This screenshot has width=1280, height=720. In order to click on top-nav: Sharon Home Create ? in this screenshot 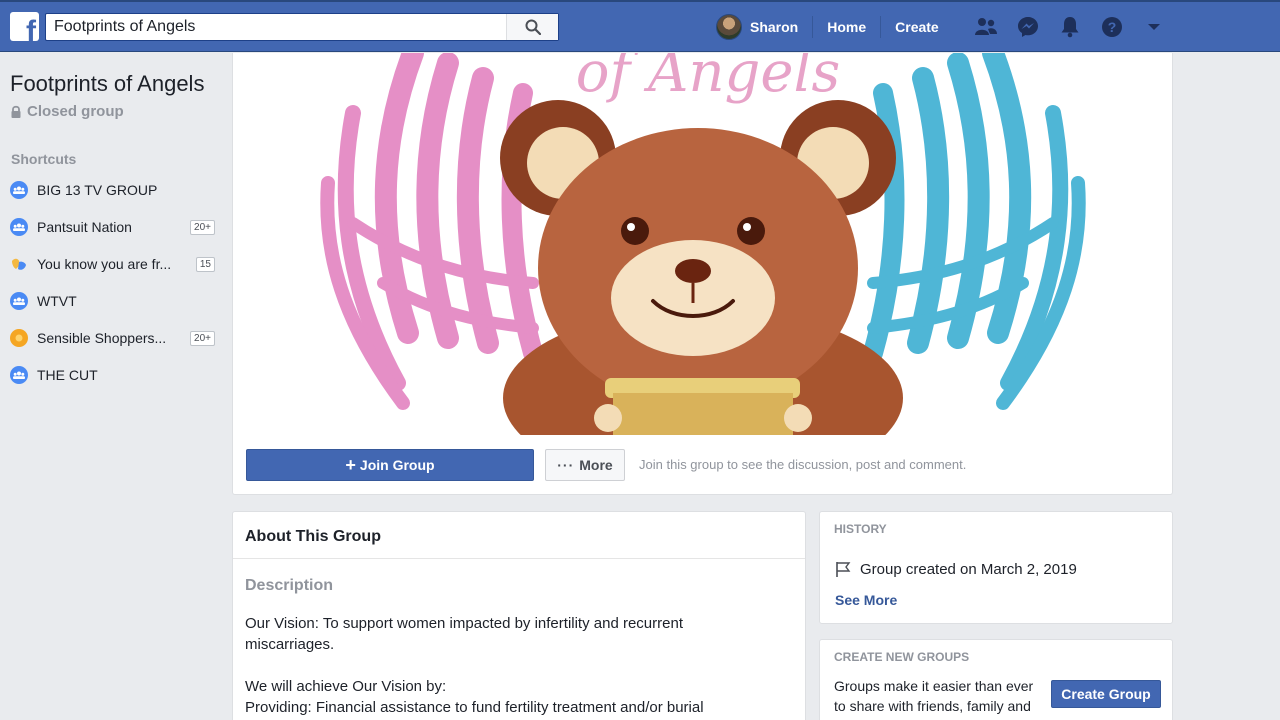, I will do `click(945, 27)`.